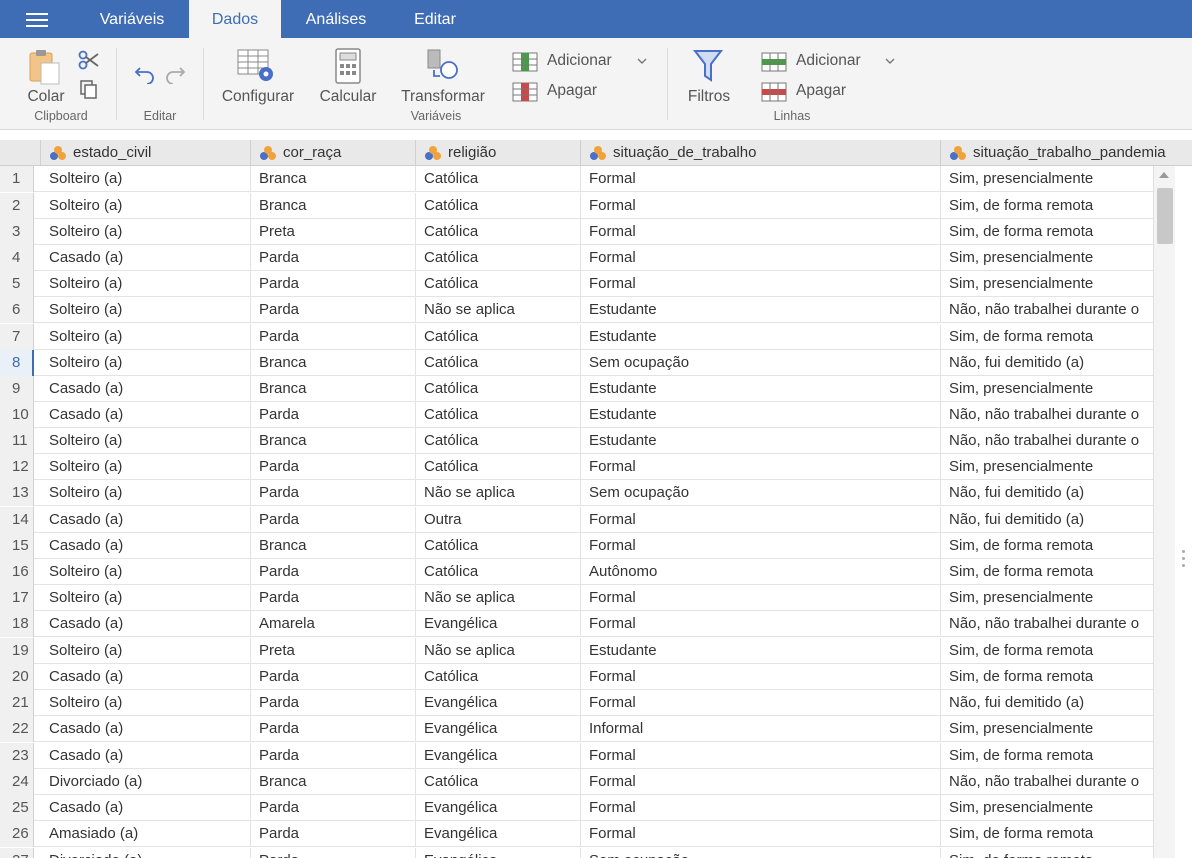 This screenshot has height=858, width=1192. What do you see at coordinates (17, 651) in the screenshot?
I see `row-number: 19` at bounding box center [17, 651].